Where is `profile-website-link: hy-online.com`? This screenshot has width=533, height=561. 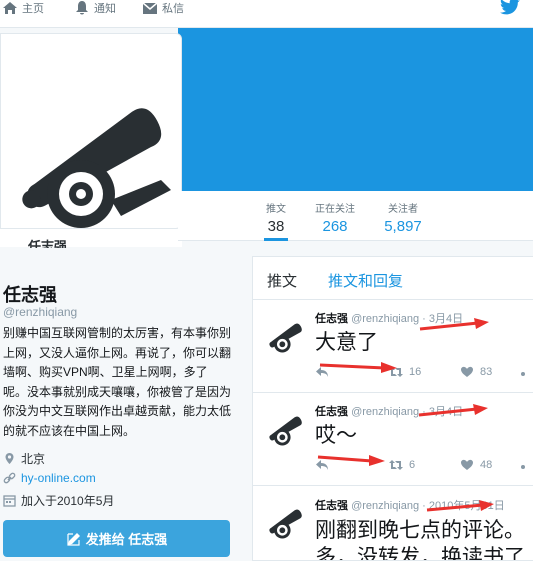 profile-website-link: hy-online.com is located at coordinates (58, 478).